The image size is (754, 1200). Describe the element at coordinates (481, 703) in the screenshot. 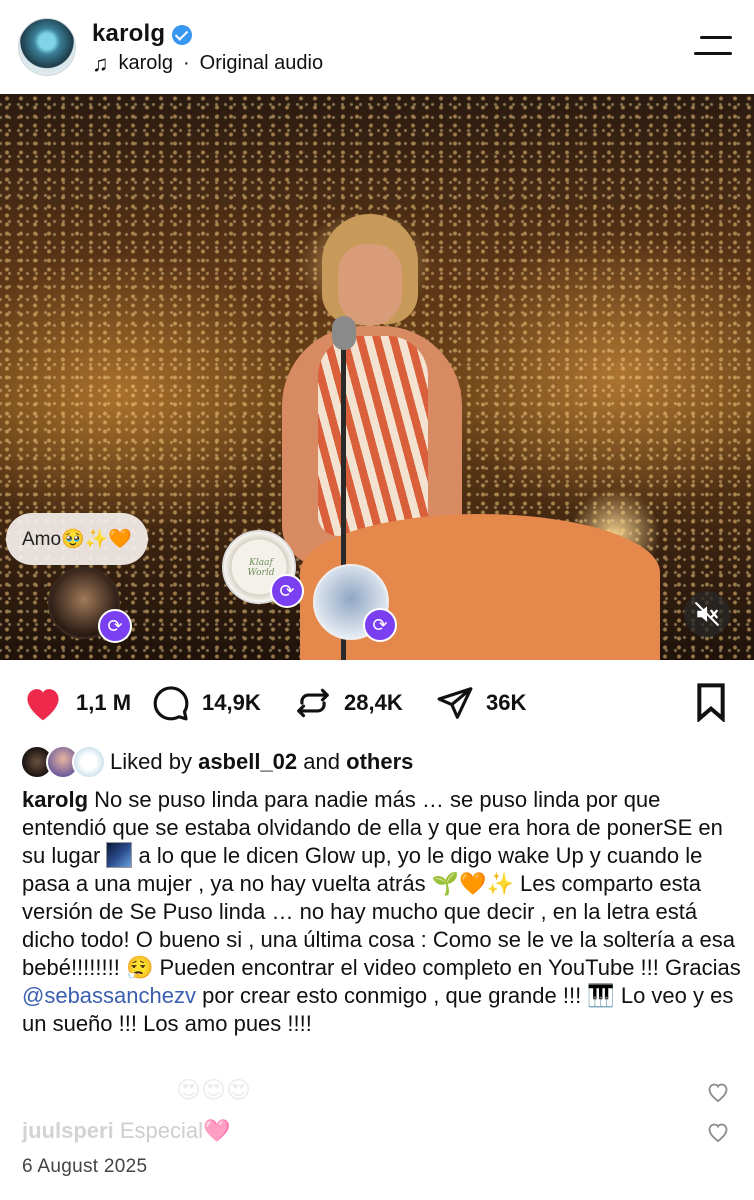

I see `share-button: 36K` at that location.